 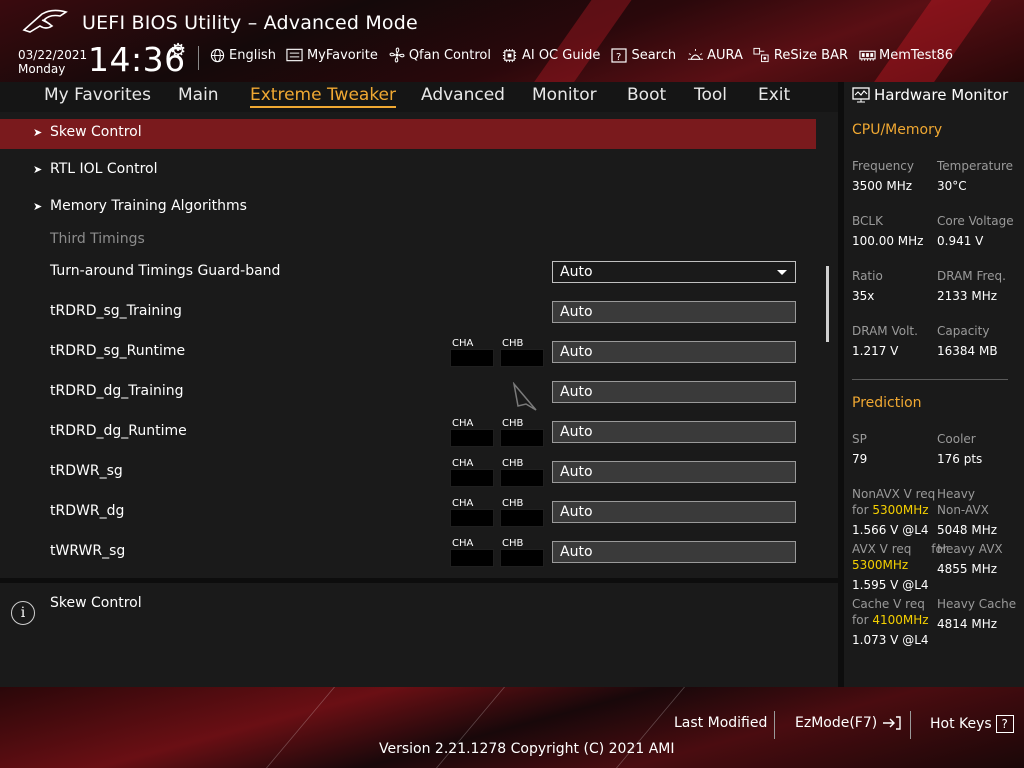 What do you see at coordinates (941, 95) in the screenshot?
I see `hardware-monitor-title-text: Hardware Monitor` at bounding box center [941, 95].